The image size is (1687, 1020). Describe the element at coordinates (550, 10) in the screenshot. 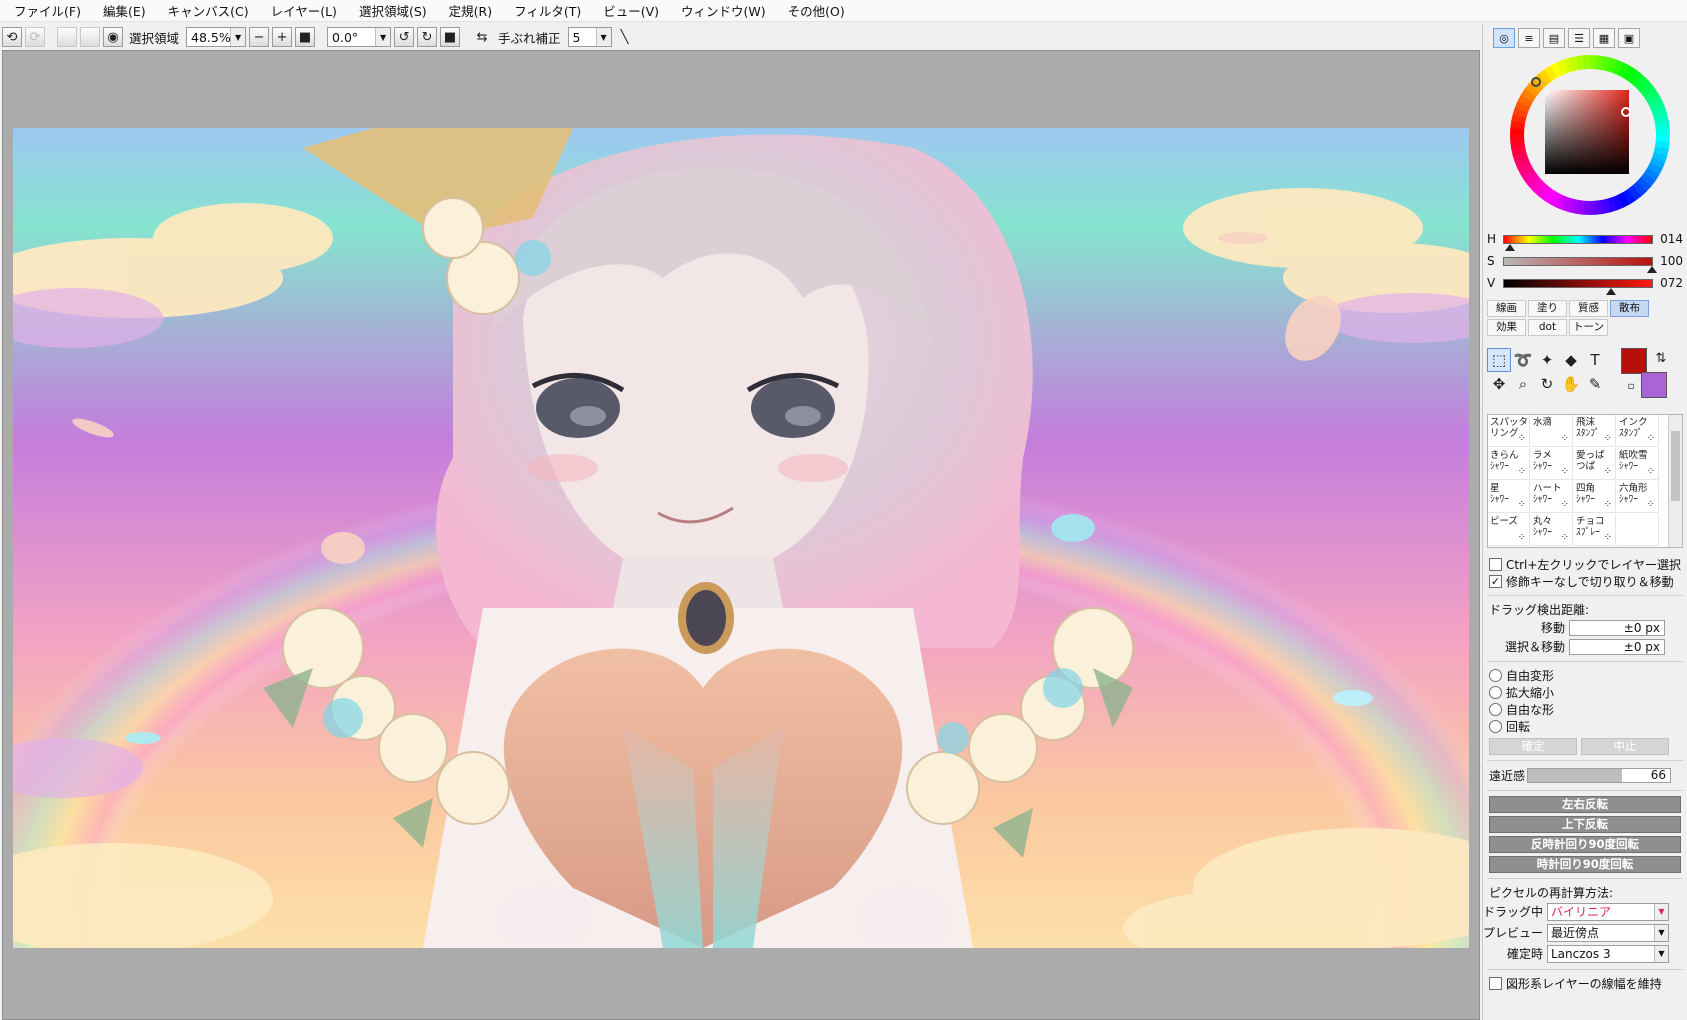

I see `menu-filter: フィルタ(T)` at that location.